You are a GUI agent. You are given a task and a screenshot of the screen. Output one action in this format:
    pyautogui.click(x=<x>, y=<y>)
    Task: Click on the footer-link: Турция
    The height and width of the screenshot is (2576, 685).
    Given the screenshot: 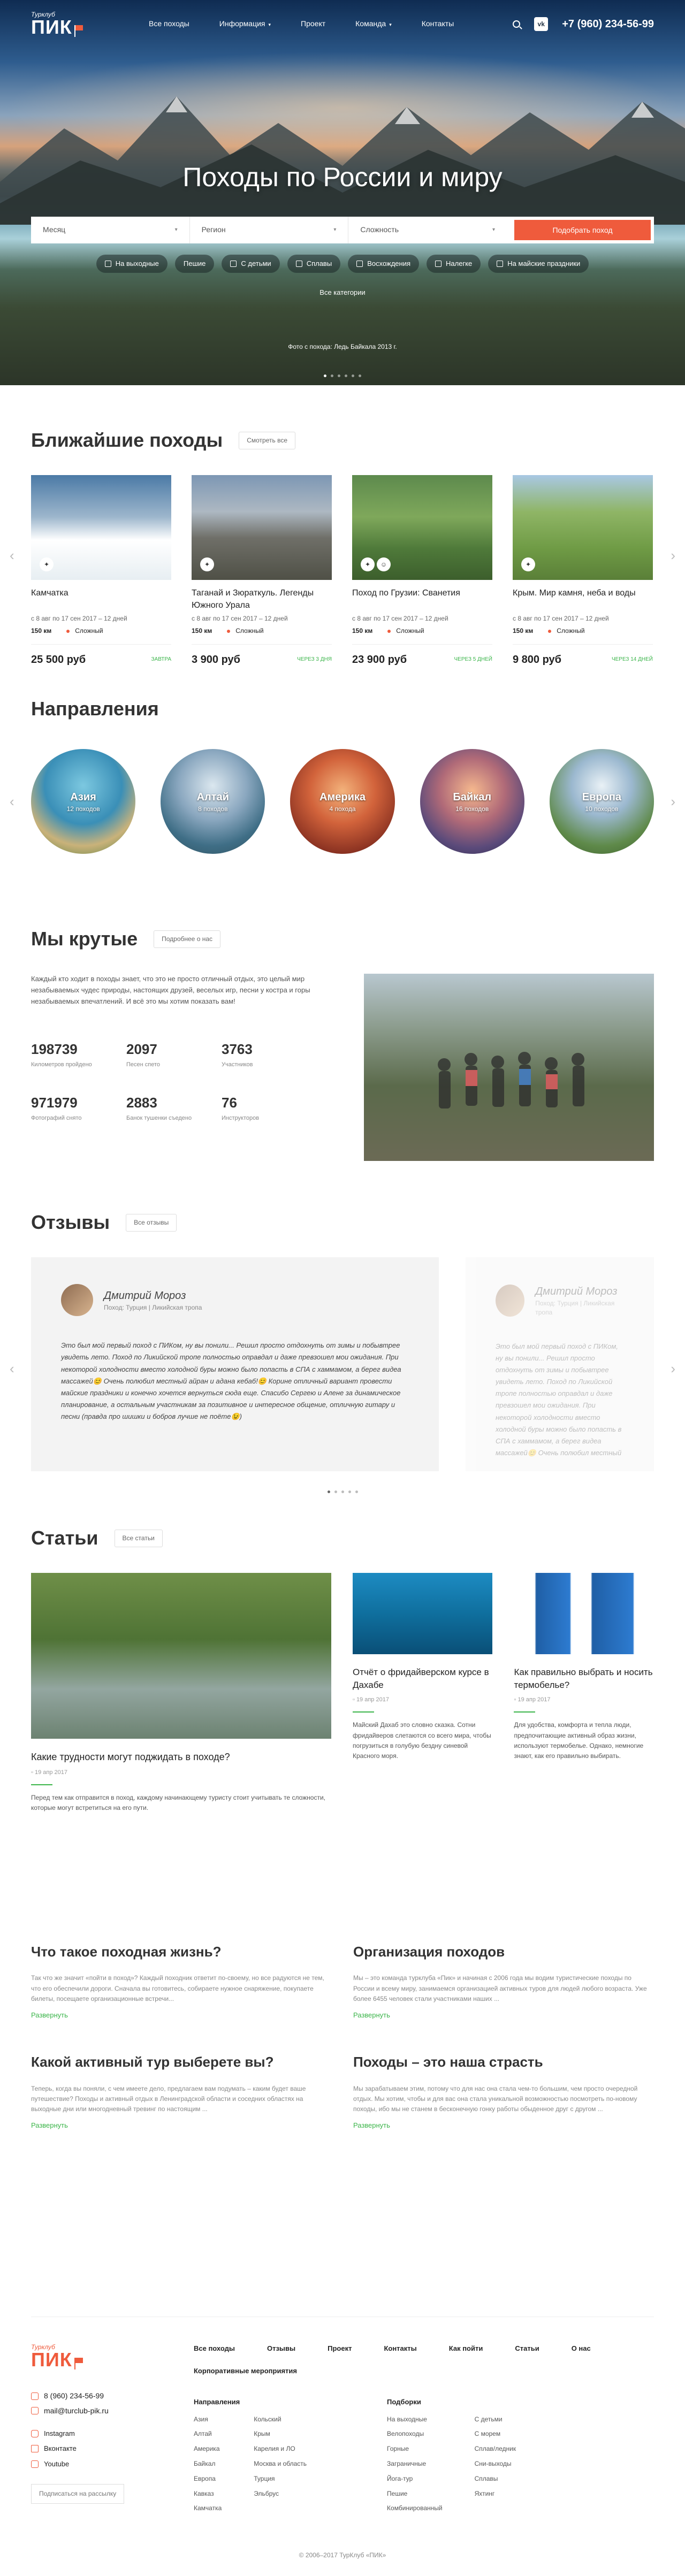 What is the action you would take?
    pyautogui.click(x=280, y=2478)
    